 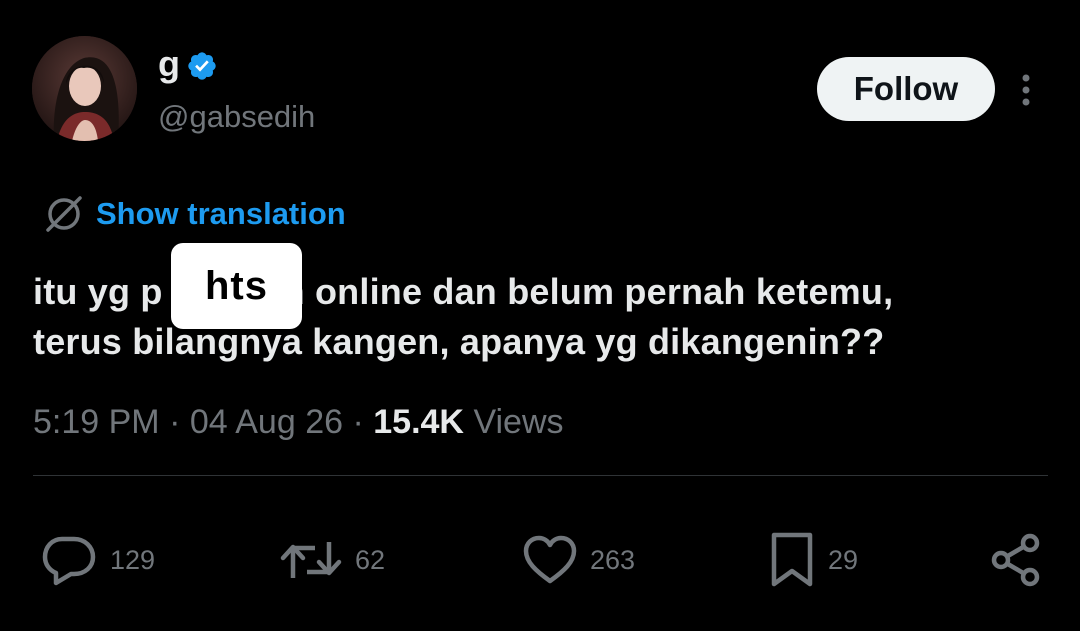 I want to click on translation-row: Show translation, so click(x=195, y=214).